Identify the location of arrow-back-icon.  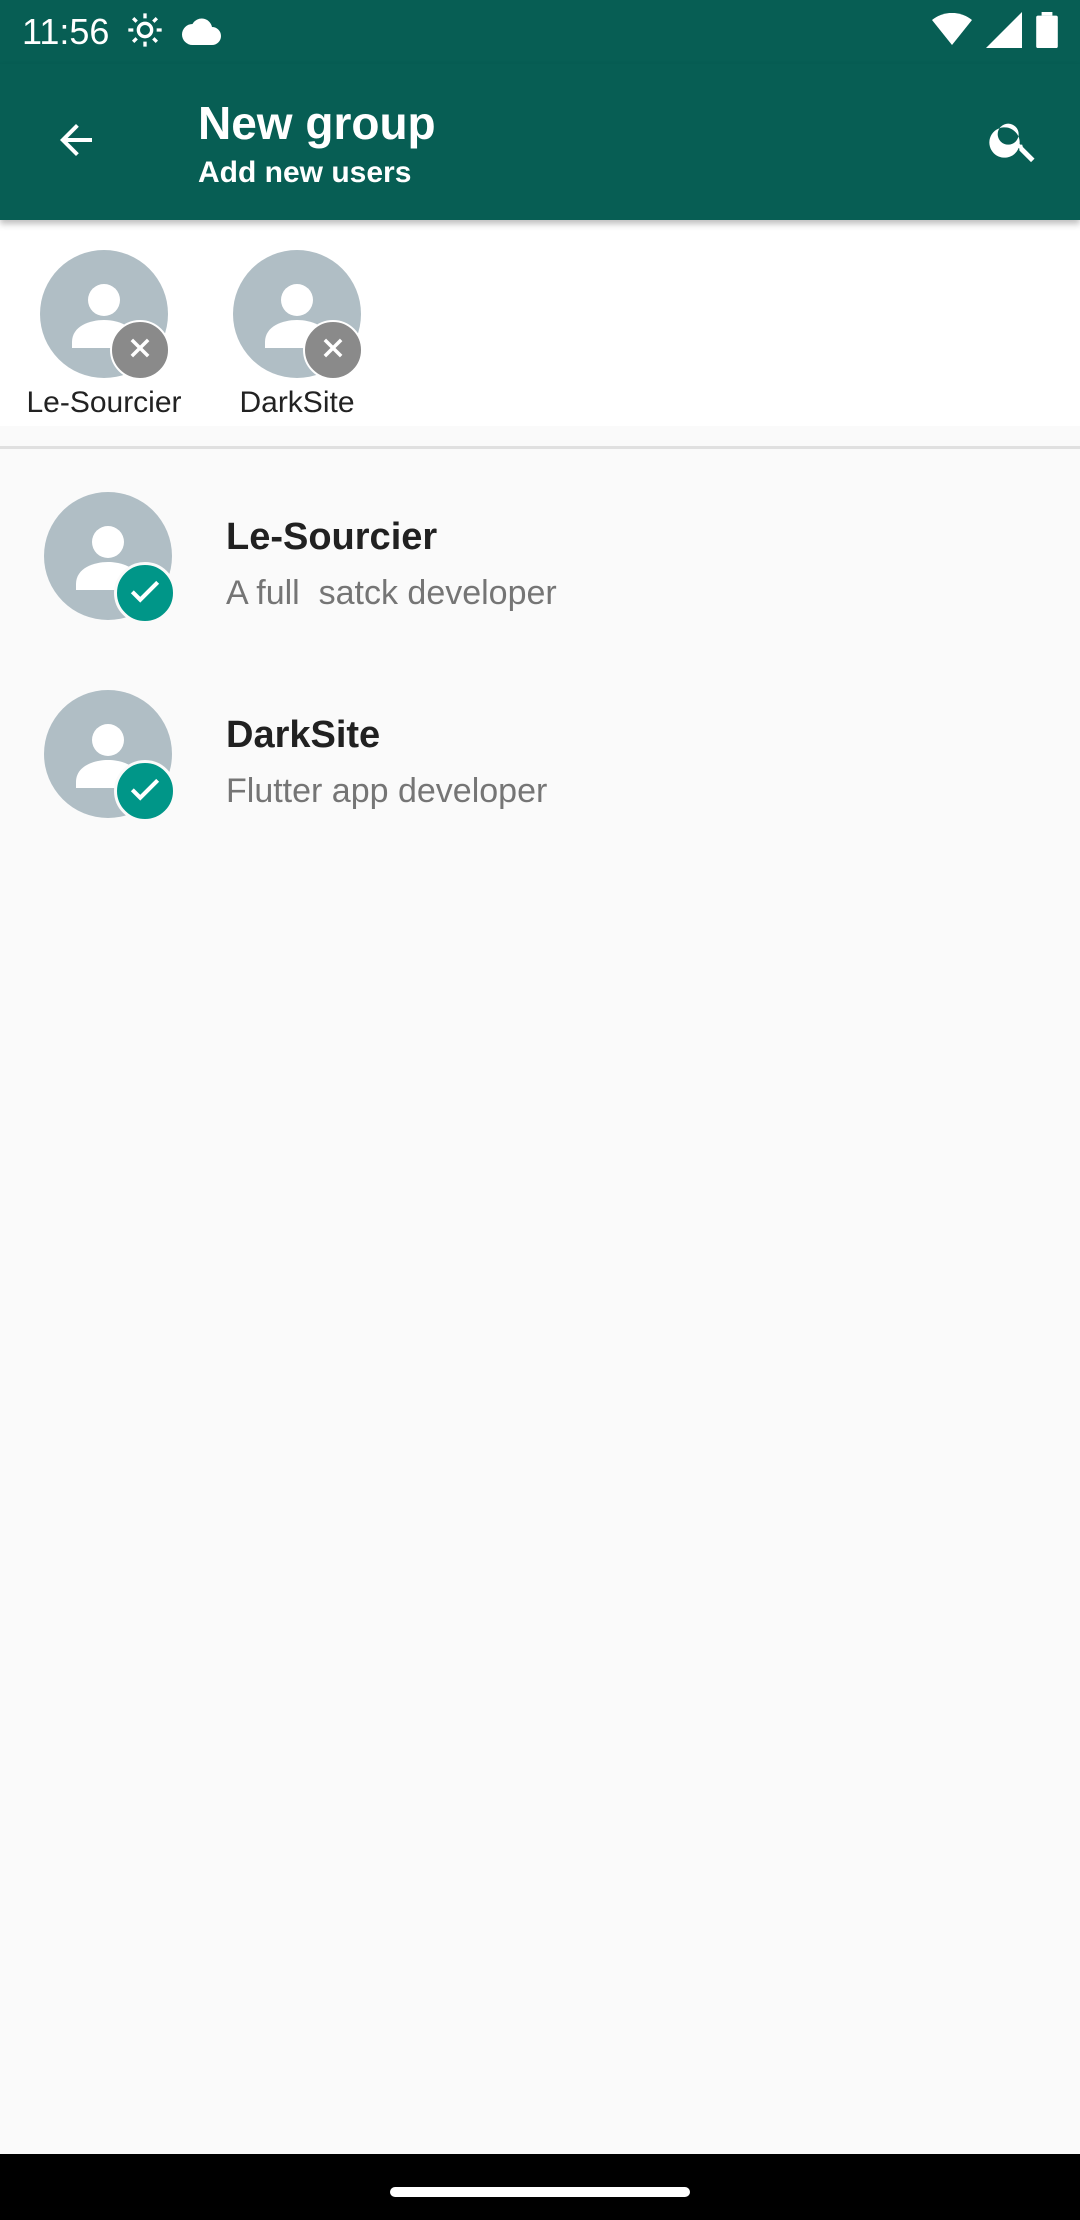
(76, 142).